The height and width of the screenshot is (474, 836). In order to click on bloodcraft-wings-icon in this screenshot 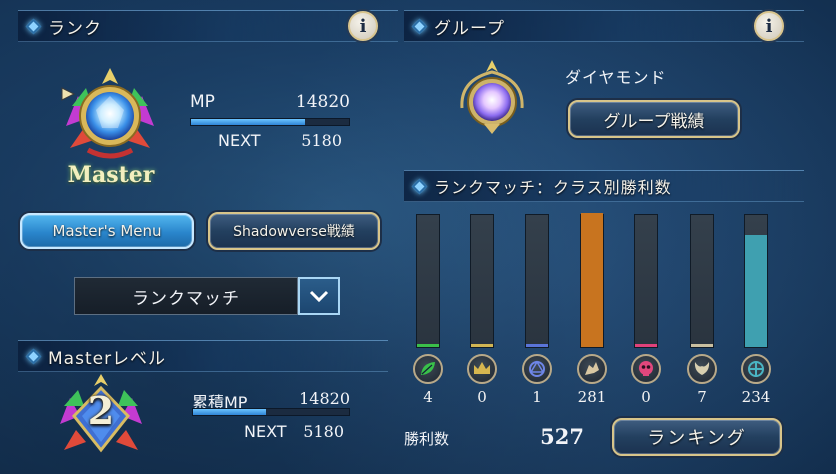, I will do `click(702, 369)`.